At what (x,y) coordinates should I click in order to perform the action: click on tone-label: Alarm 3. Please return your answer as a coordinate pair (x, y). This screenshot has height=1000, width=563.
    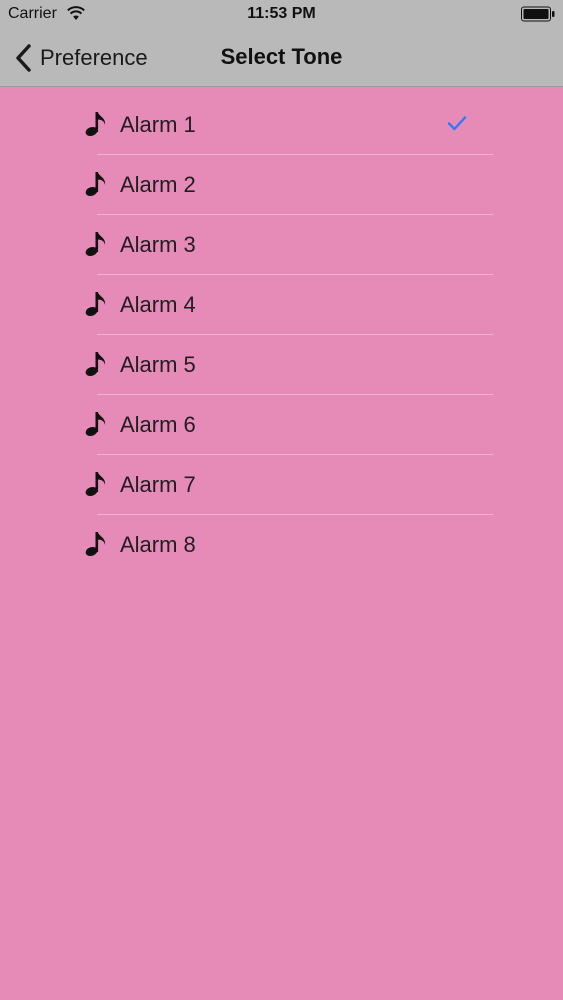
    Looking at the image, I should click on (158, 244).